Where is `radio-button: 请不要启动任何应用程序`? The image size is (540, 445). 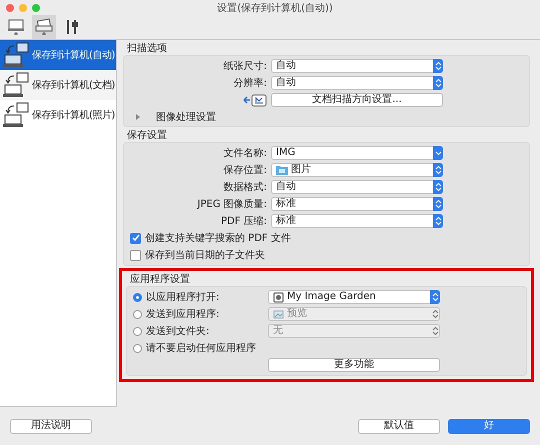 radio-button: 请不要启动任何应用程序 is located at coordinates (198, 348).